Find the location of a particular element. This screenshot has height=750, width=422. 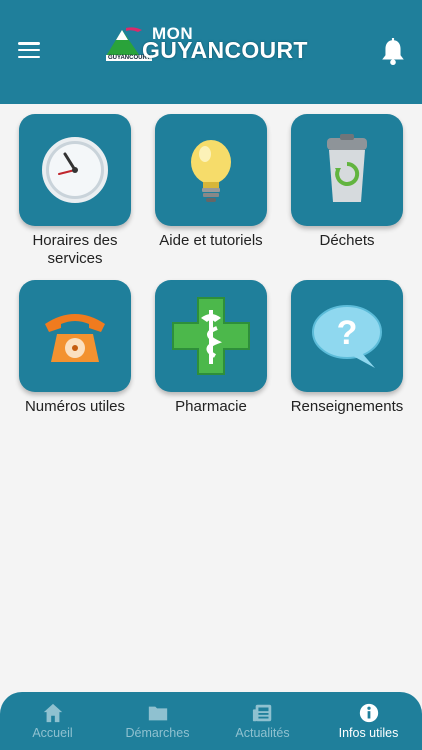

clock-icon is located at coordinates (75, 170).